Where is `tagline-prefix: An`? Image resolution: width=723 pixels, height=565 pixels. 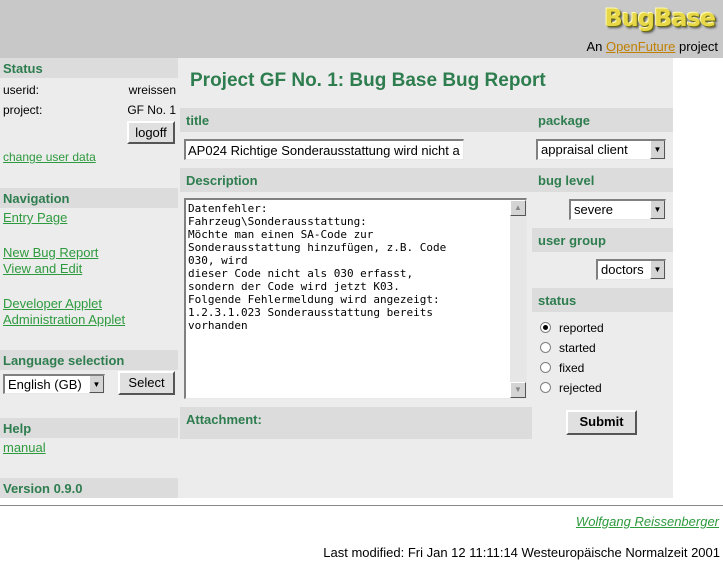
tagline-prefix: An is located at coordinates (594, 46).